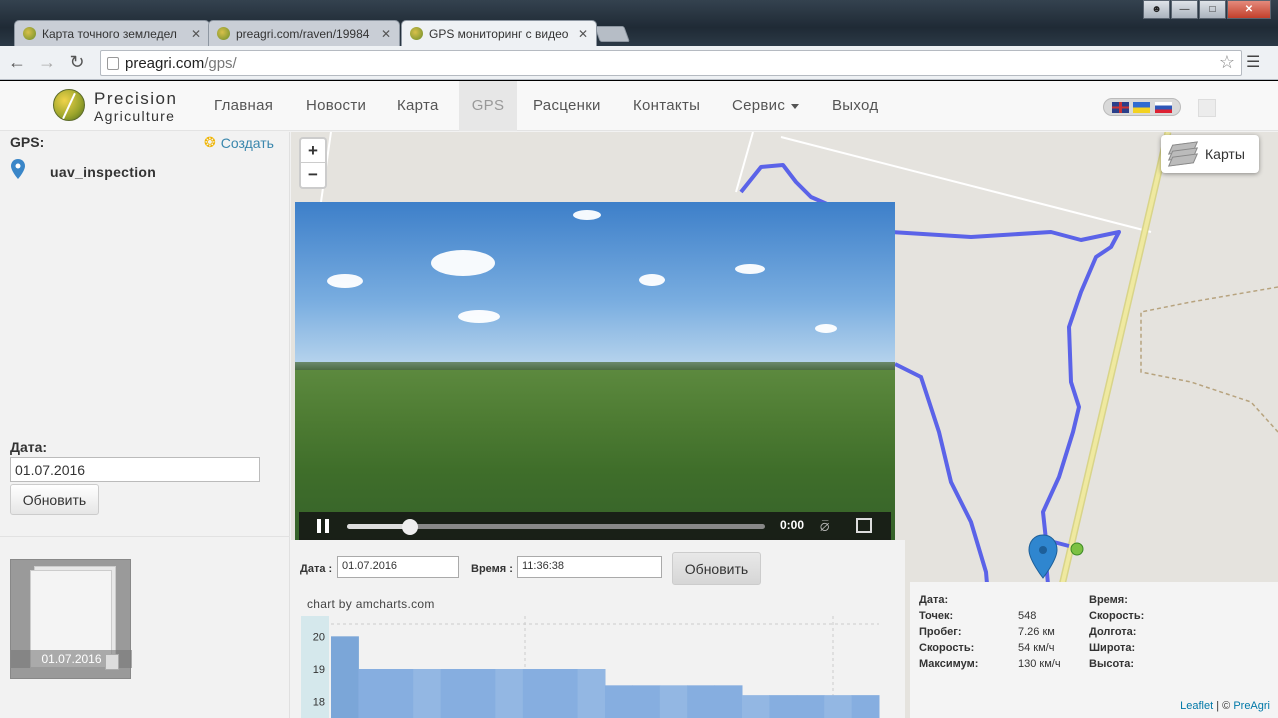  I want to click on nav-gps: GPS, so click(488, 106).